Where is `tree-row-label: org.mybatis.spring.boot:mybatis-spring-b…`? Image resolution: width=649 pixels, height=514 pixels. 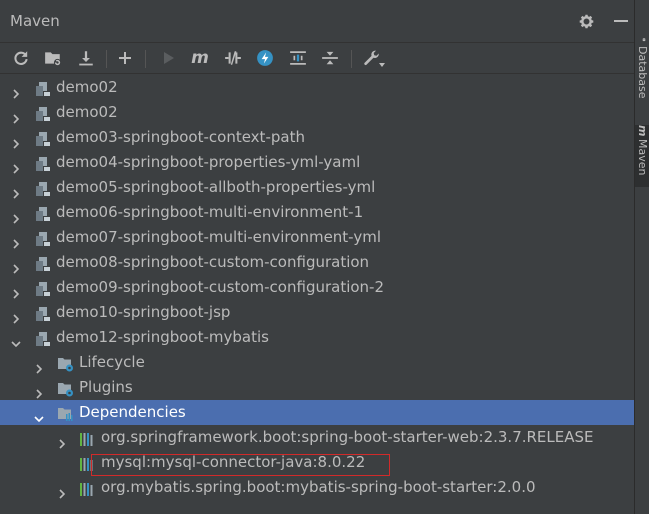
tree-row-label: org.mybatis.spring.boot:mybatis-spring-b… is located at coordinates (318, 487).